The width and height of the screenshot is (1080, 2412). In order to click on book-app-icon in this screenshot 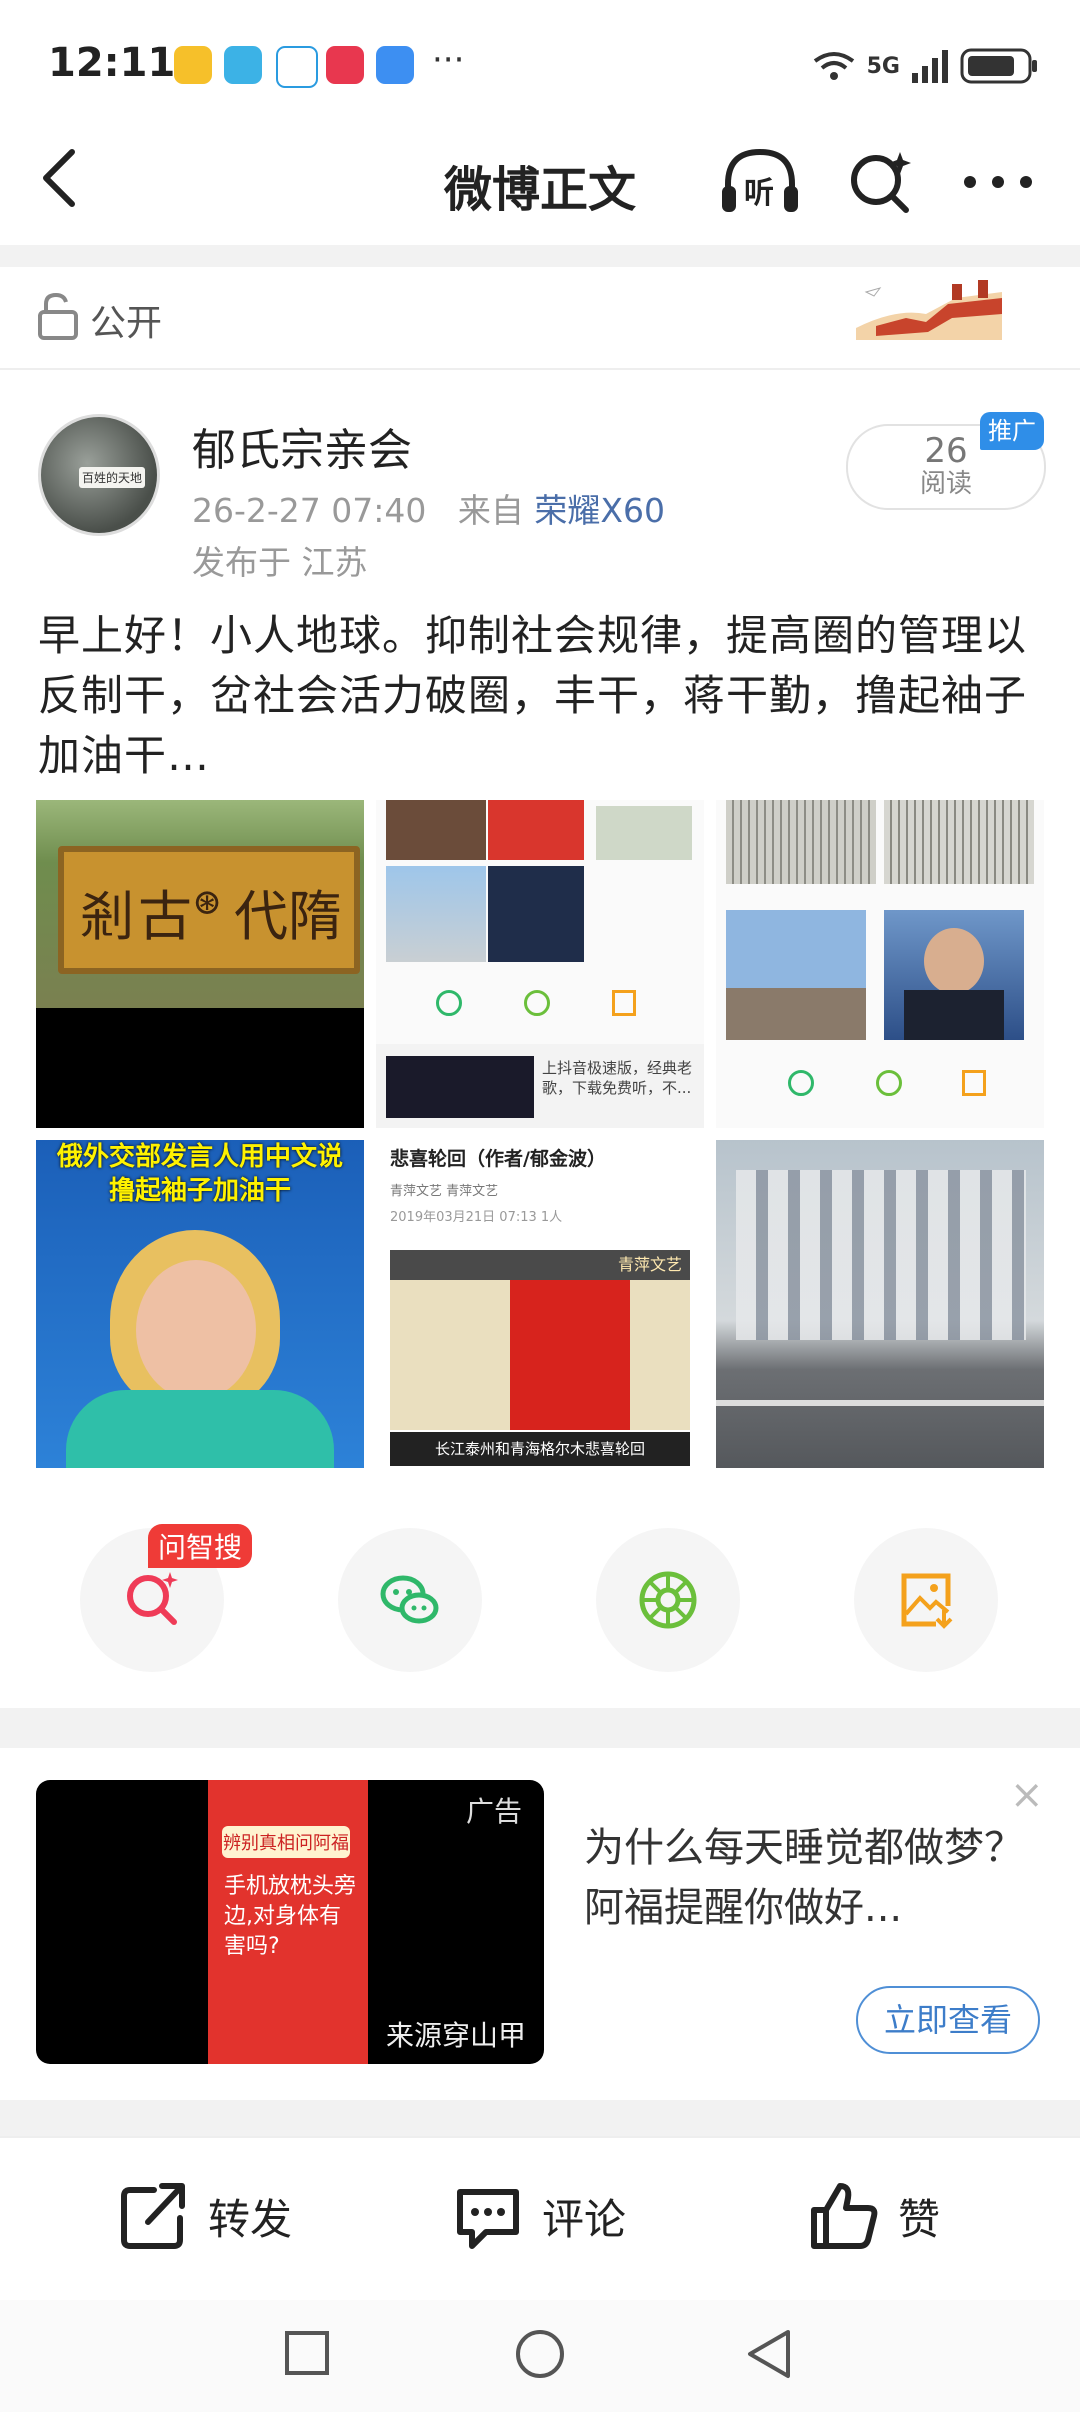, I will do `click(243, 65)`.